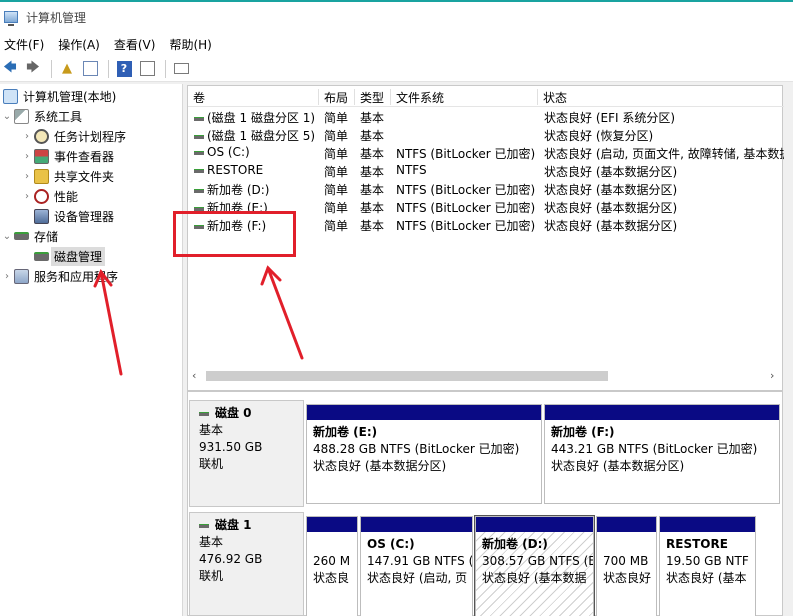 The height and width of the screenshot is (616, 793). What do you see at coordinates (772, 375) in the screenshot?
I see `scroll-right-icon: ›` at bounding box center [772, 375].